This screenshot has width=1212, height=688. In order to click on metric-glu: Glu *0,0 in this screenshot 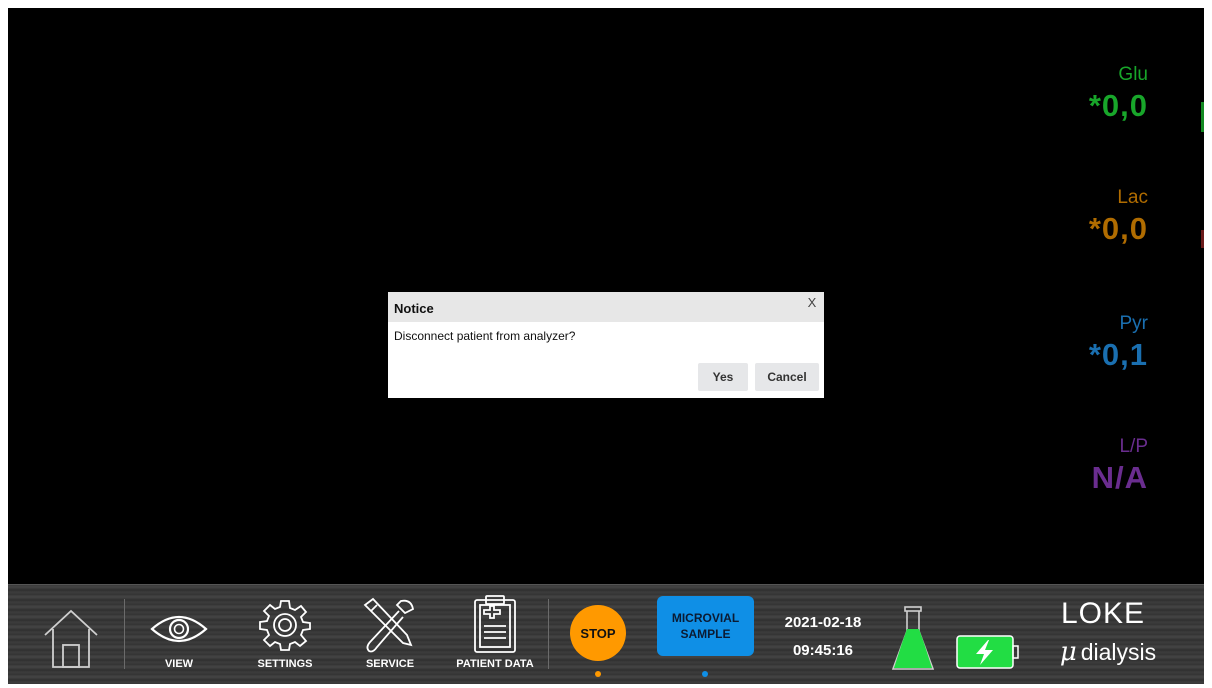, I will do `click(1078, 94)`.